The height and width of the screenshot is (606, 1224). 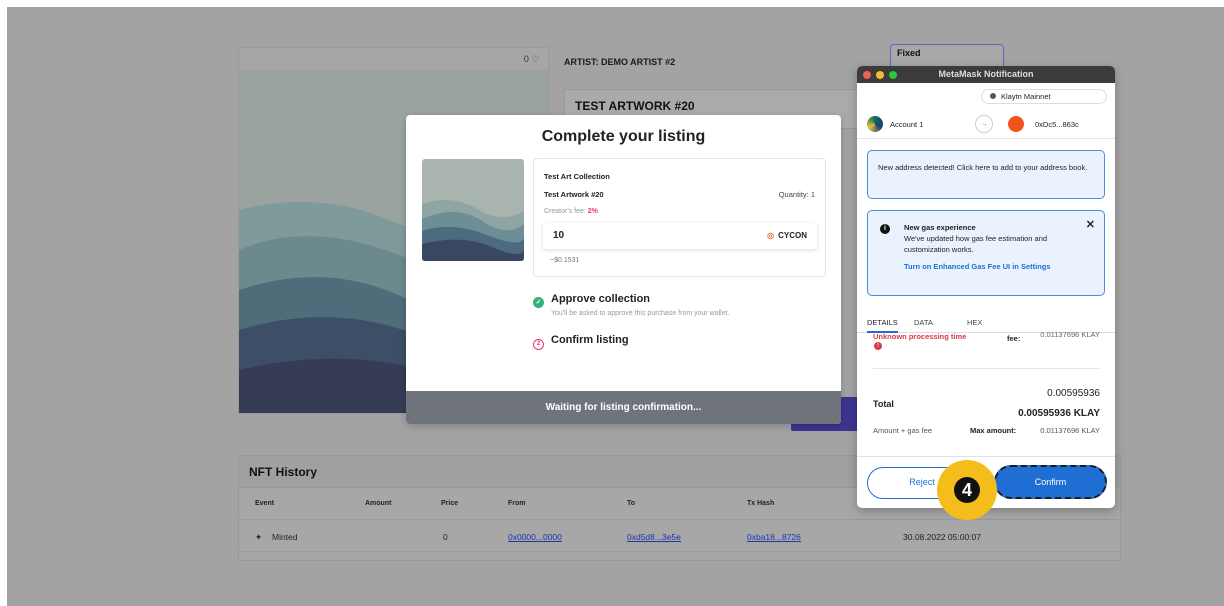 What do you see at coordinates (445, 537) in the screenshot?
I see `row-price: 0` at bounding box center [445, 537].